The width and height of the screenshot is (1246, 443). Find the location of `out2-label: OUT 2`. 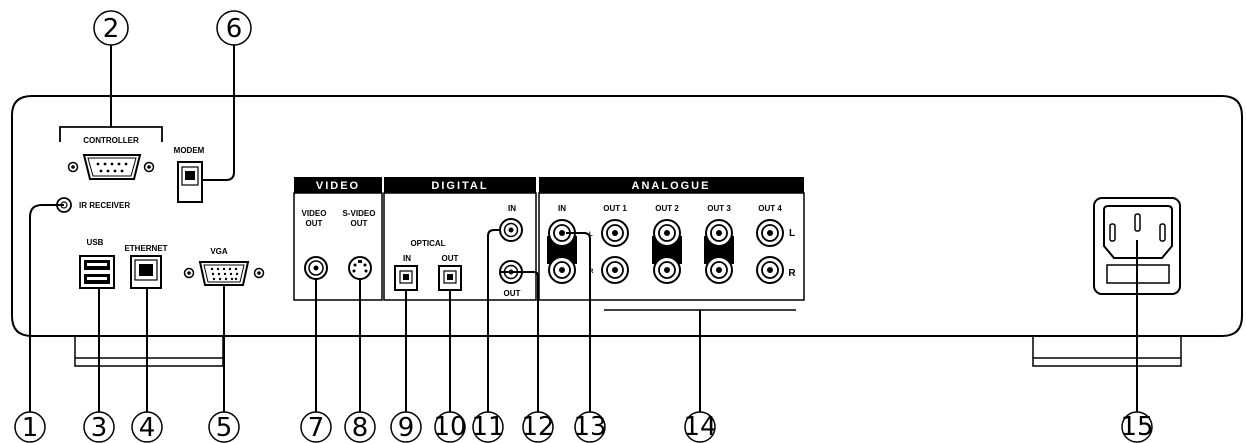

out2-label: OUT 2 is located at coordinates (667, 208).